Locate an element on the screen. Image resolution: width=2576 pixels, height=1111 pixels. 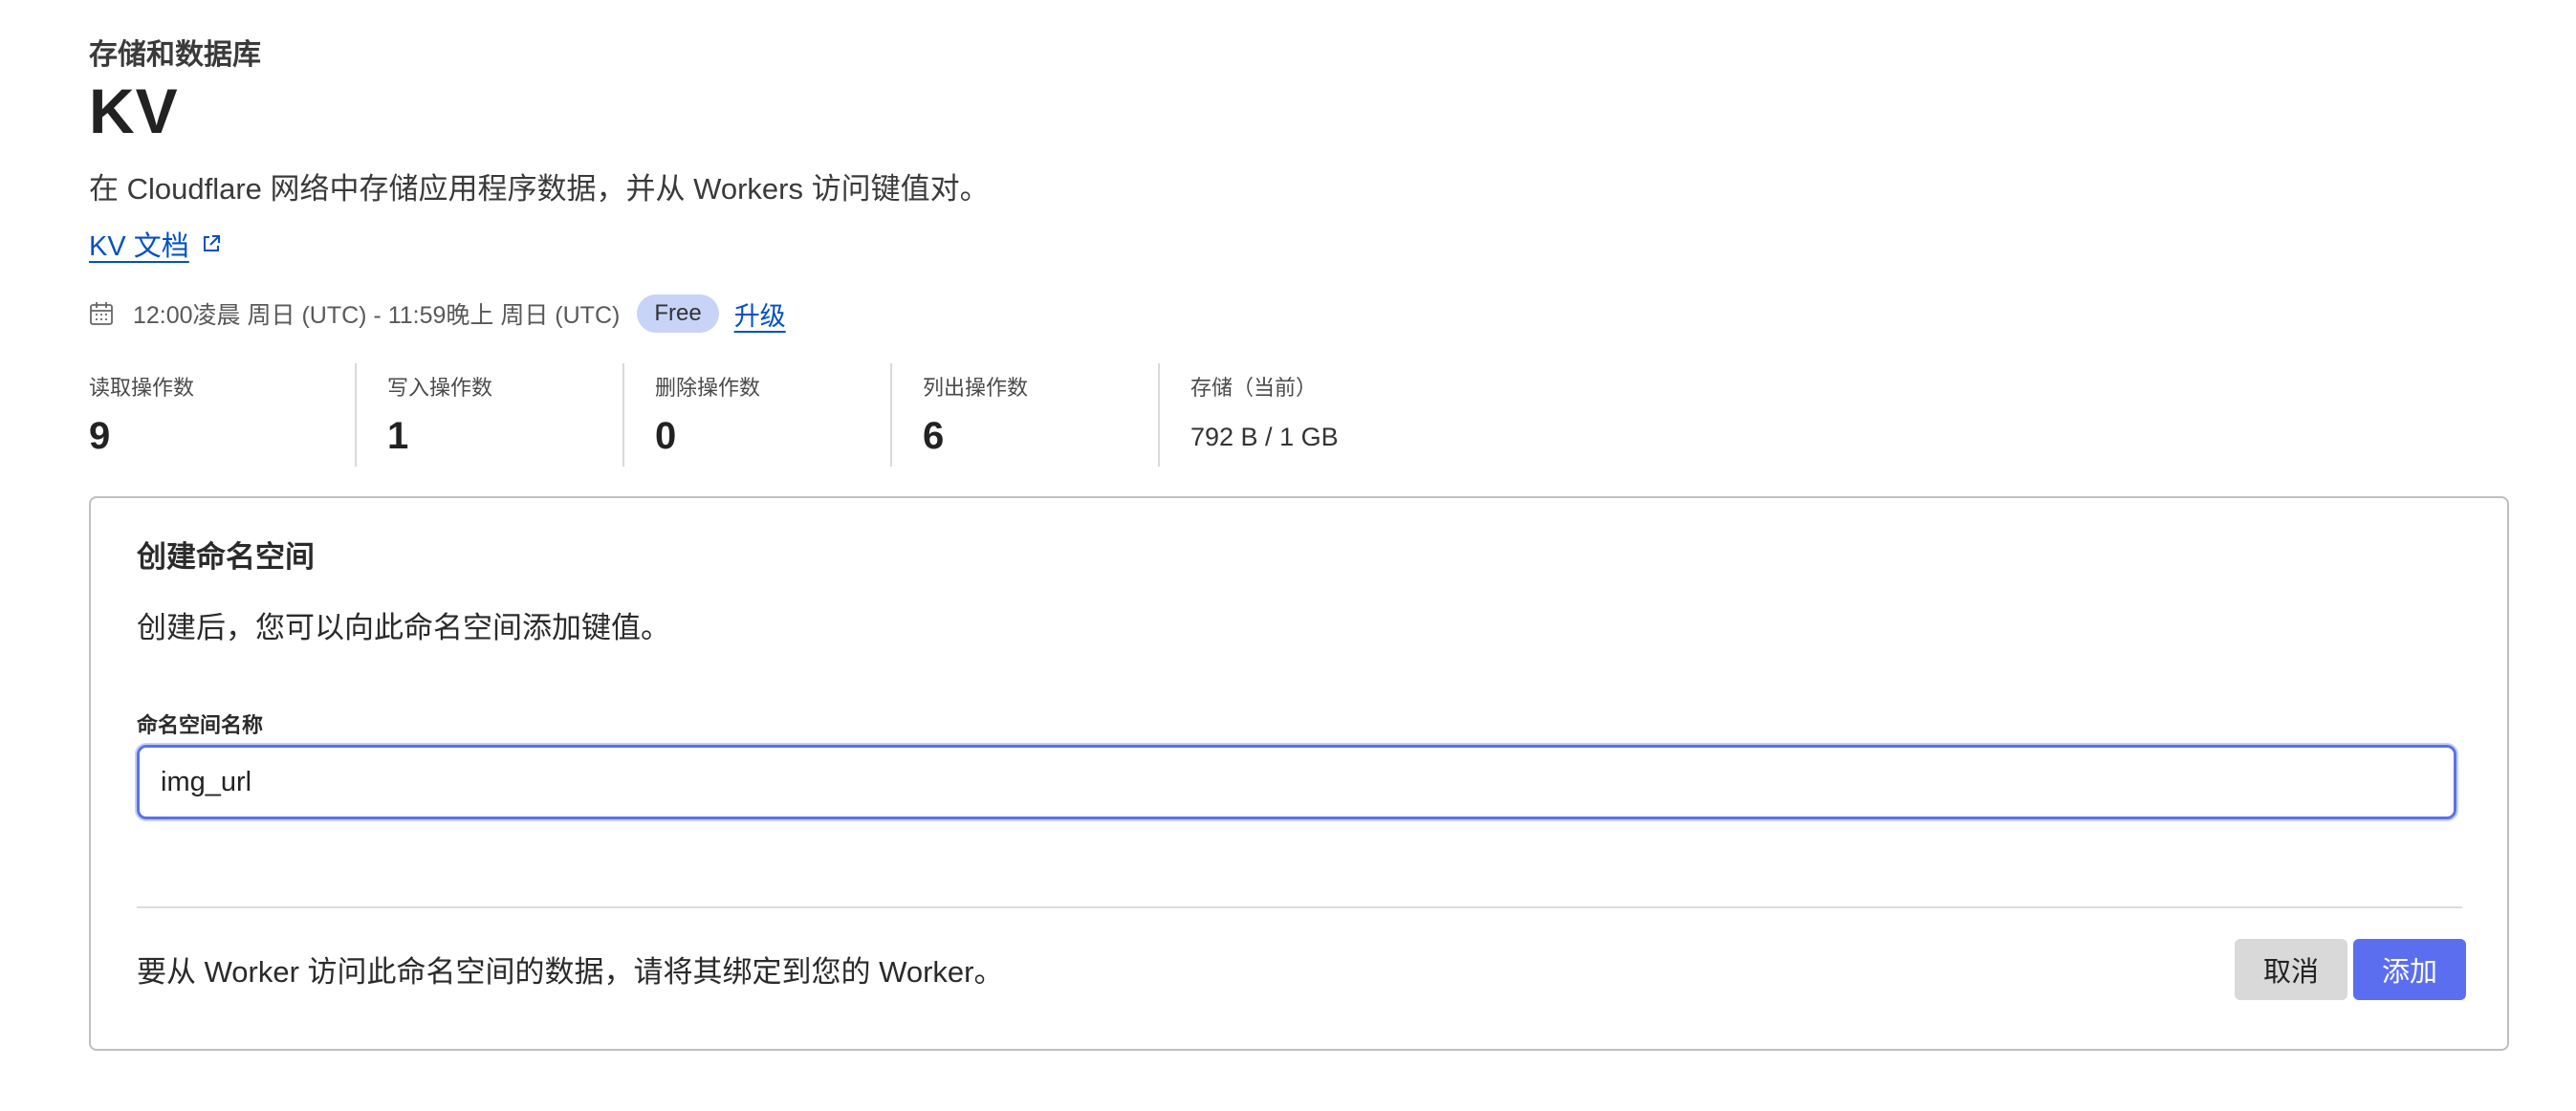
namespace-name-label: 命名空间名称 is located at coordinates (200, 725).